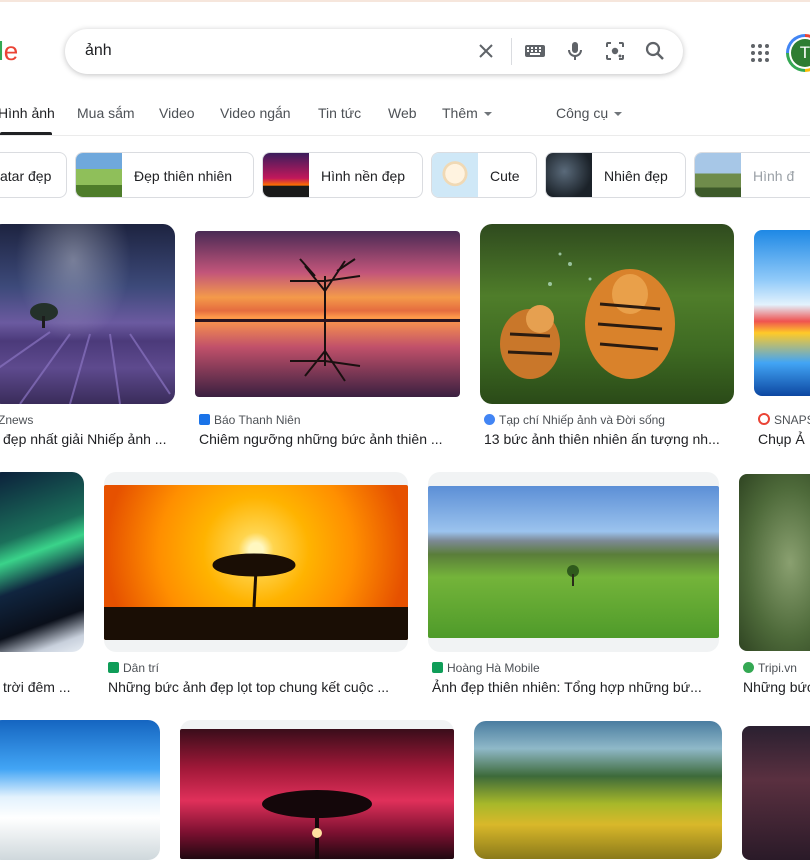  Describe the element at coordinates (339, 113) in the screenshot. I see `tab-news: Tin tức` at that location.